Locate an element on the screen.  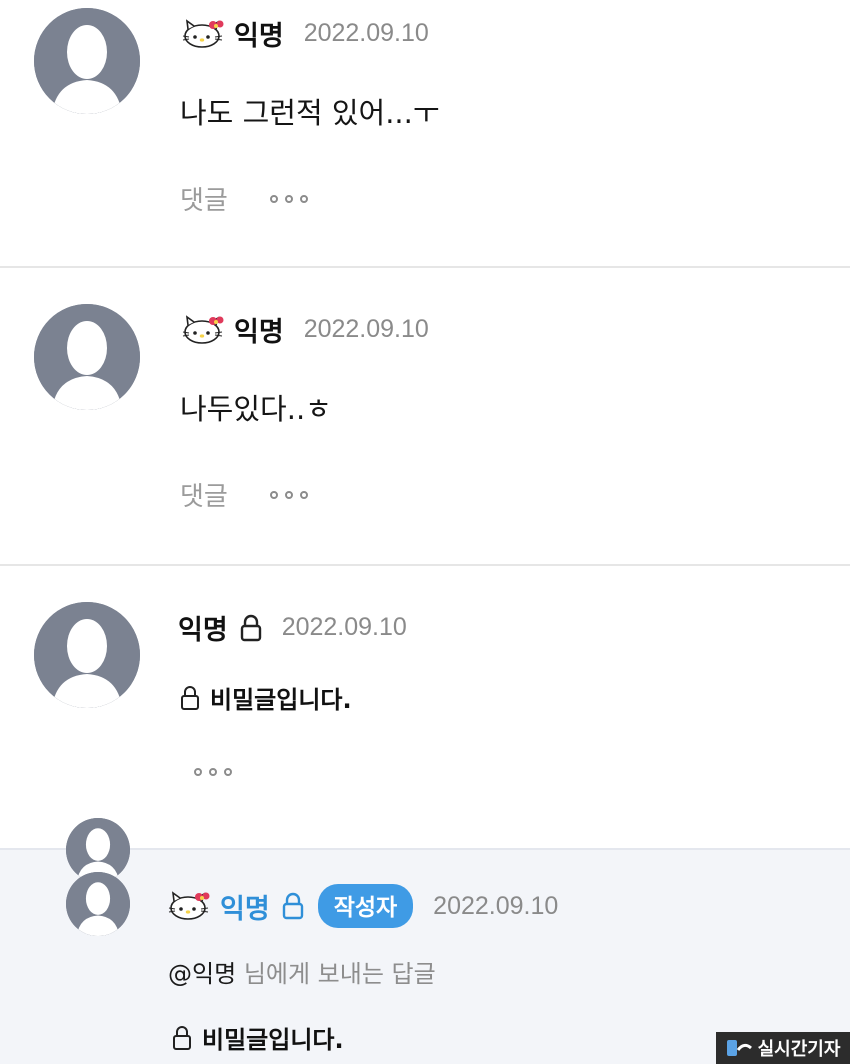
mention-line: @익명 님에게 보내는 답글 is located at coordinates (302, 971).